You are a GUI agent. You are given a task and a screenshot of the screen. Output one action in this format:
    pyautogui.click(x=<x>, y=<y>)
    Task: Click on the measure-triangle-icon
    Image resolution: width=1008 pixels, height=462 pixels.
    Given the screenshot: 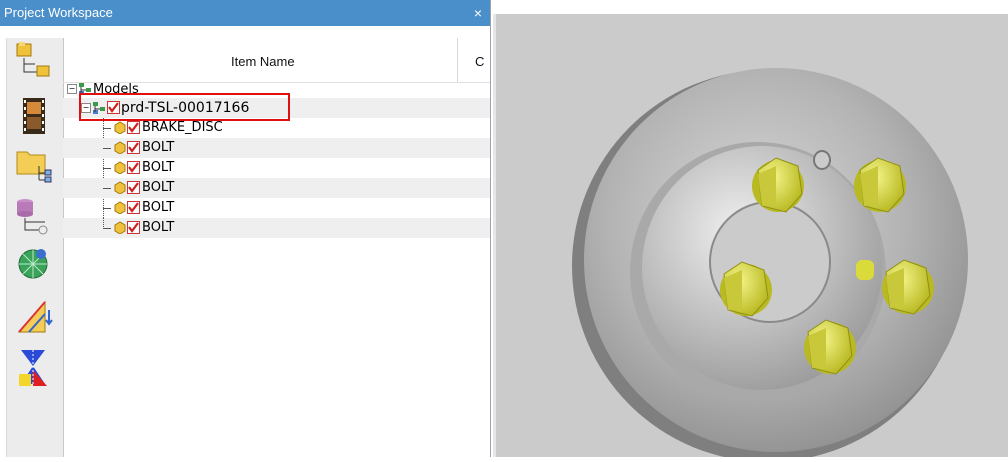 What is the action you would take?
    pyautogui.click(x=34, y=316)
    